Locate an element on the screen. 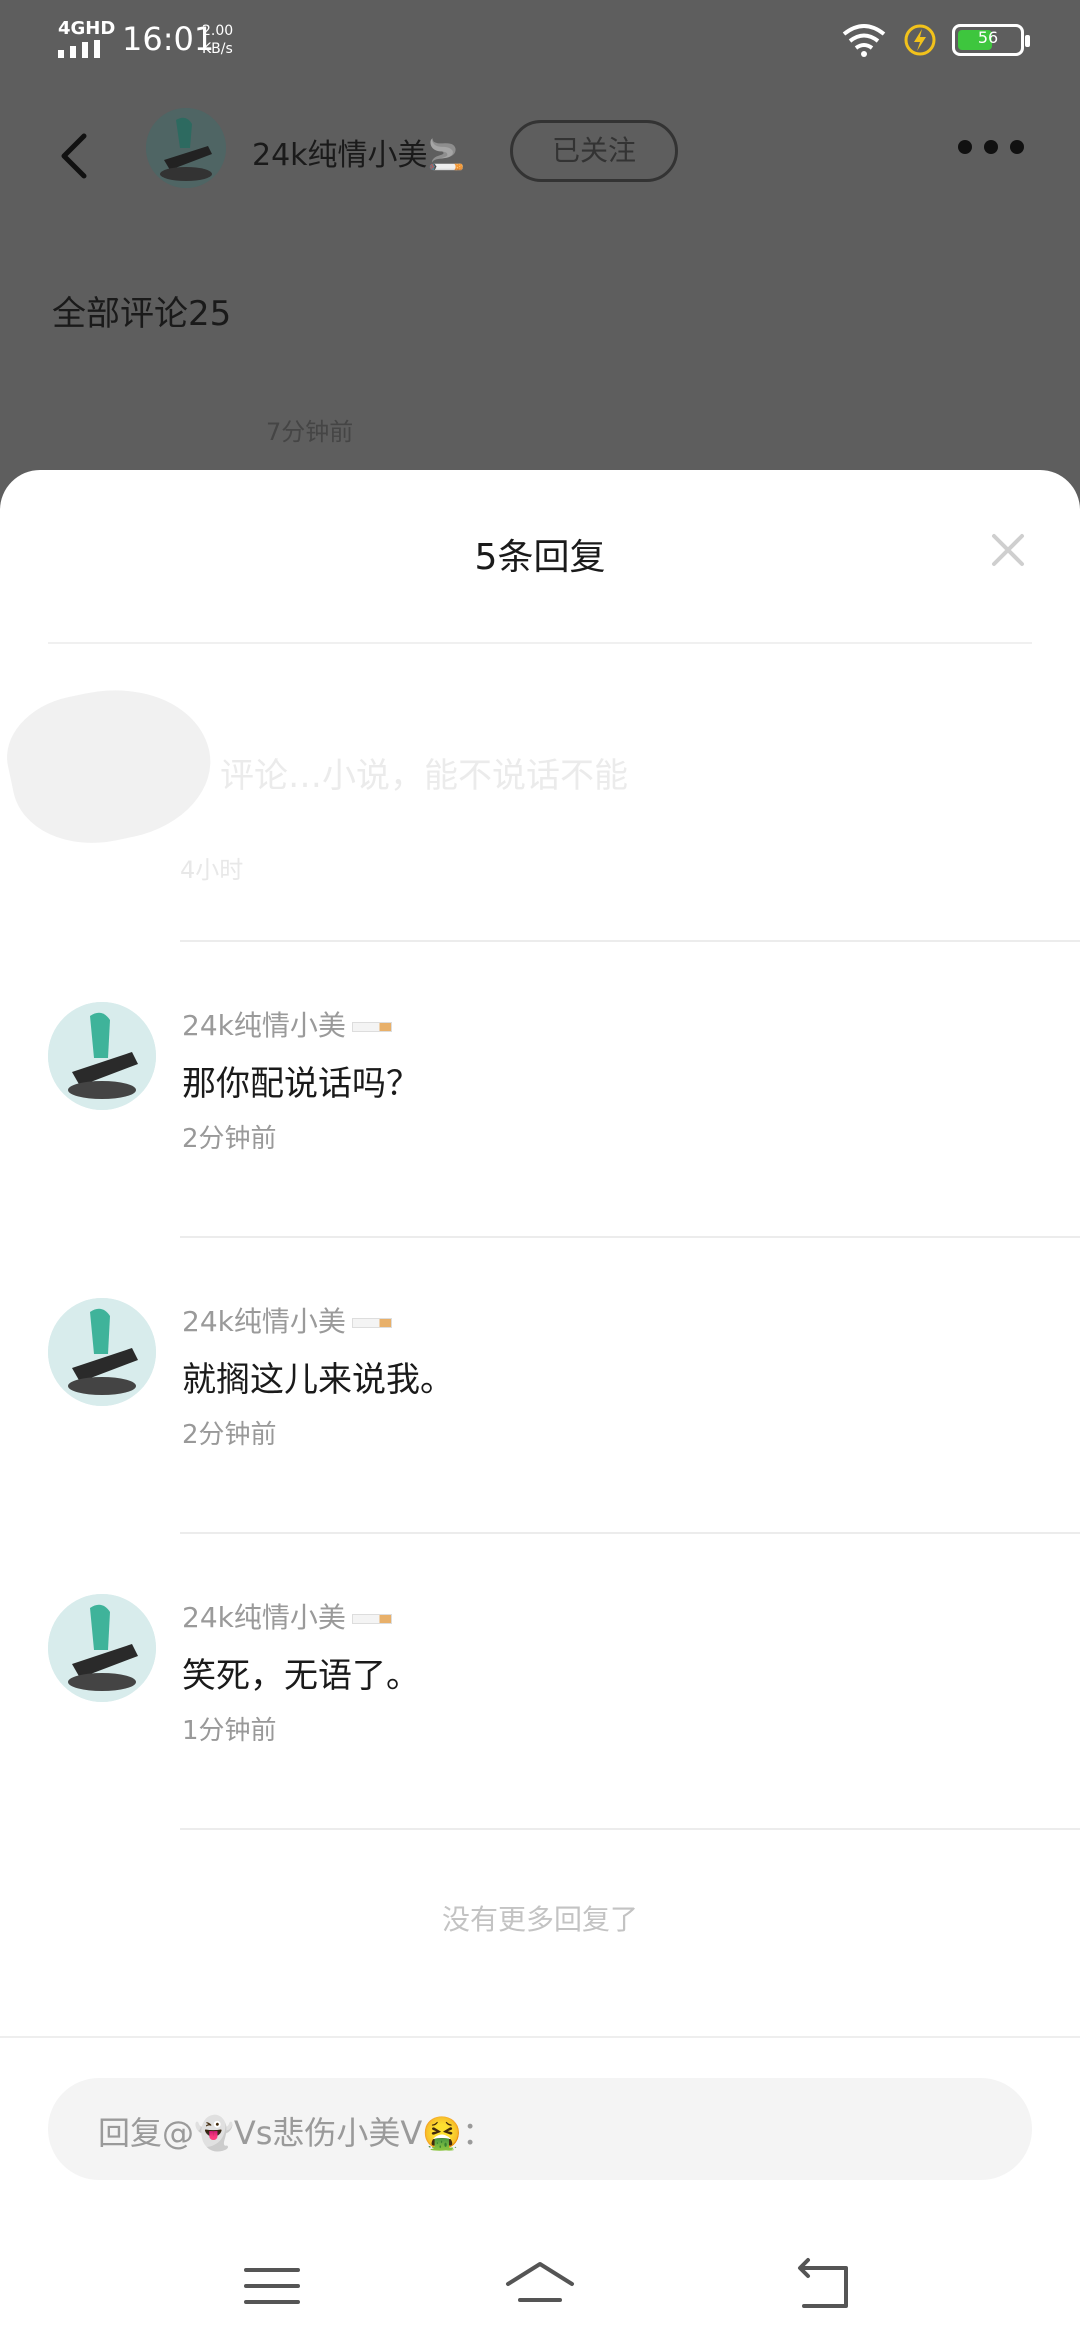 Image resolution: width=1080 pixels, height=2340 pixels. reply-input-placeholder: 回复@👻Vs悲伤小美V🤮： is located at coordinates (296, 2133).